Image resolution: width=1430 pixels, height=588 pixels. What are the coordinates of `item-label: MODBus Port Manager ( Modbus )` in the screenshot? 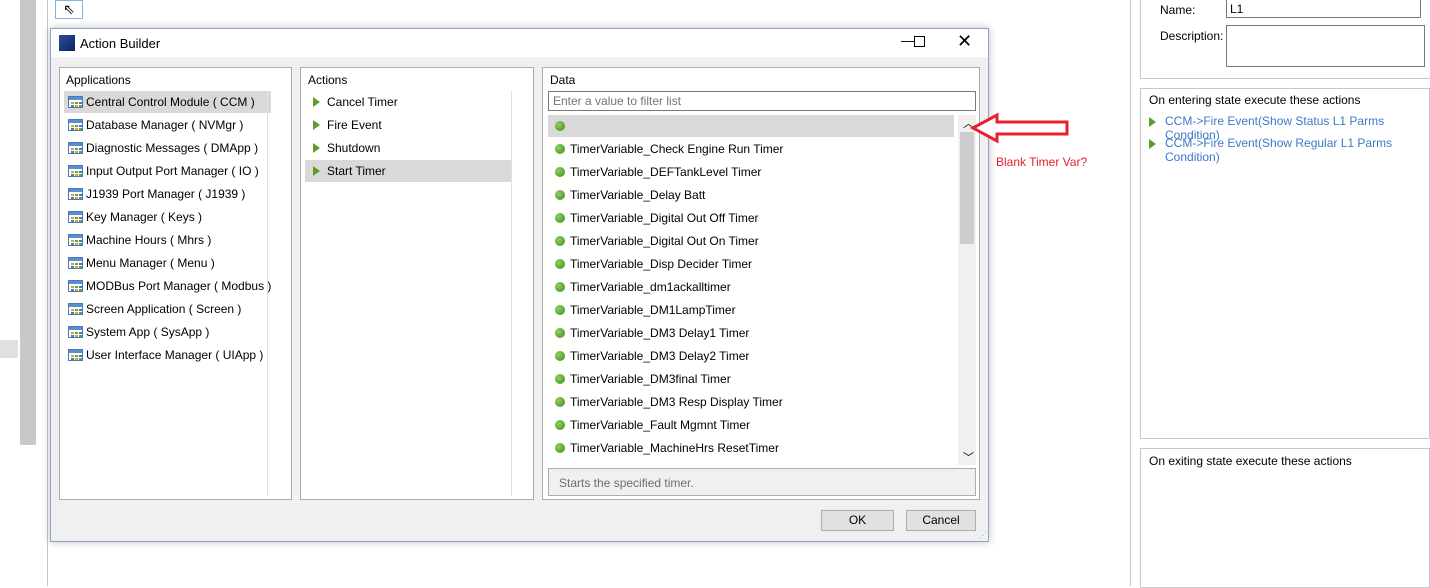 It's located at (179, 286).